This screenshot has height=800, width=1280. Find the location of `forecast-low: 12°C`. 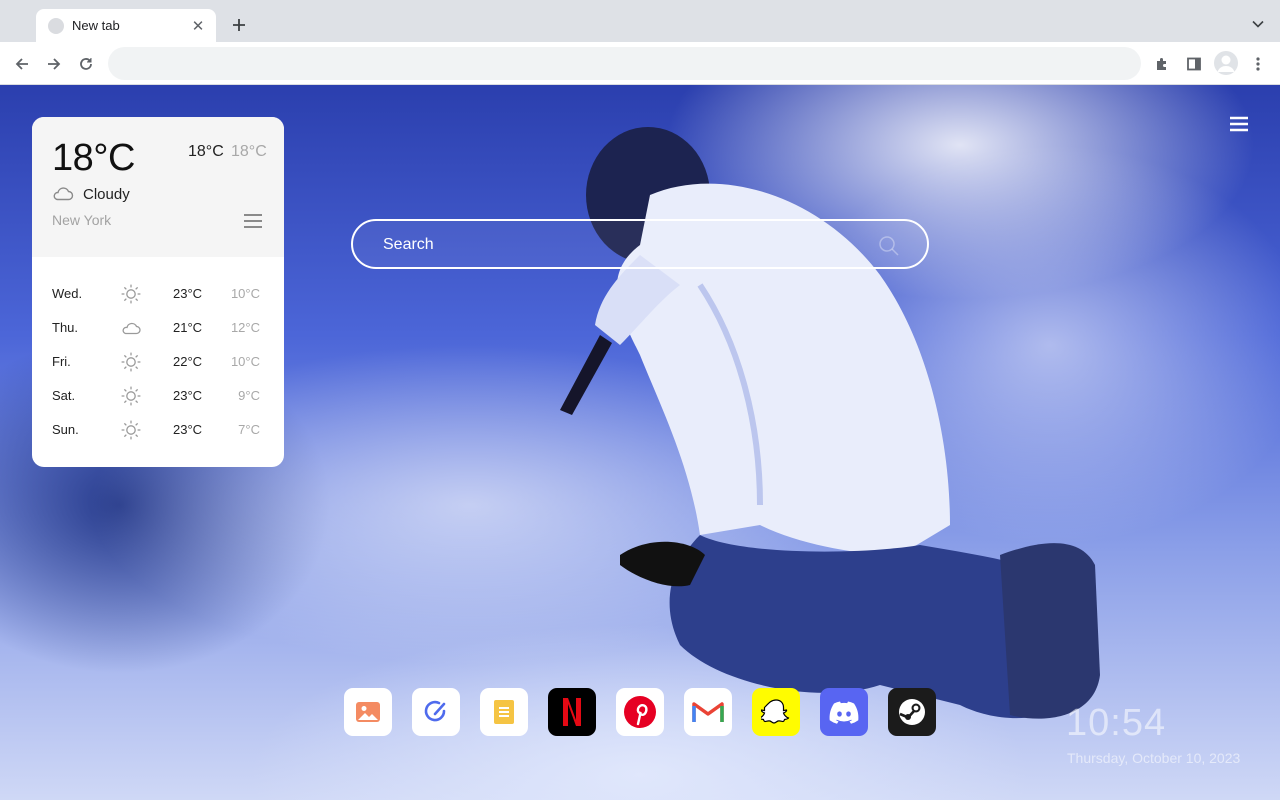

forecast-low: 12°C is located at coordinates (245, 327).